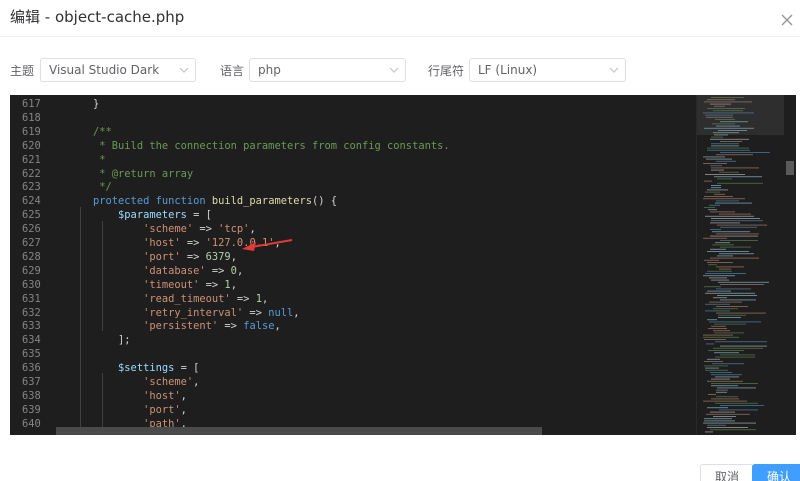 The width and height of the screenshot is (800, 481). What do you see at coordinates (232, 71) in the screenshot?
I see `language-label: 语言` at bounding box center [232, 71].